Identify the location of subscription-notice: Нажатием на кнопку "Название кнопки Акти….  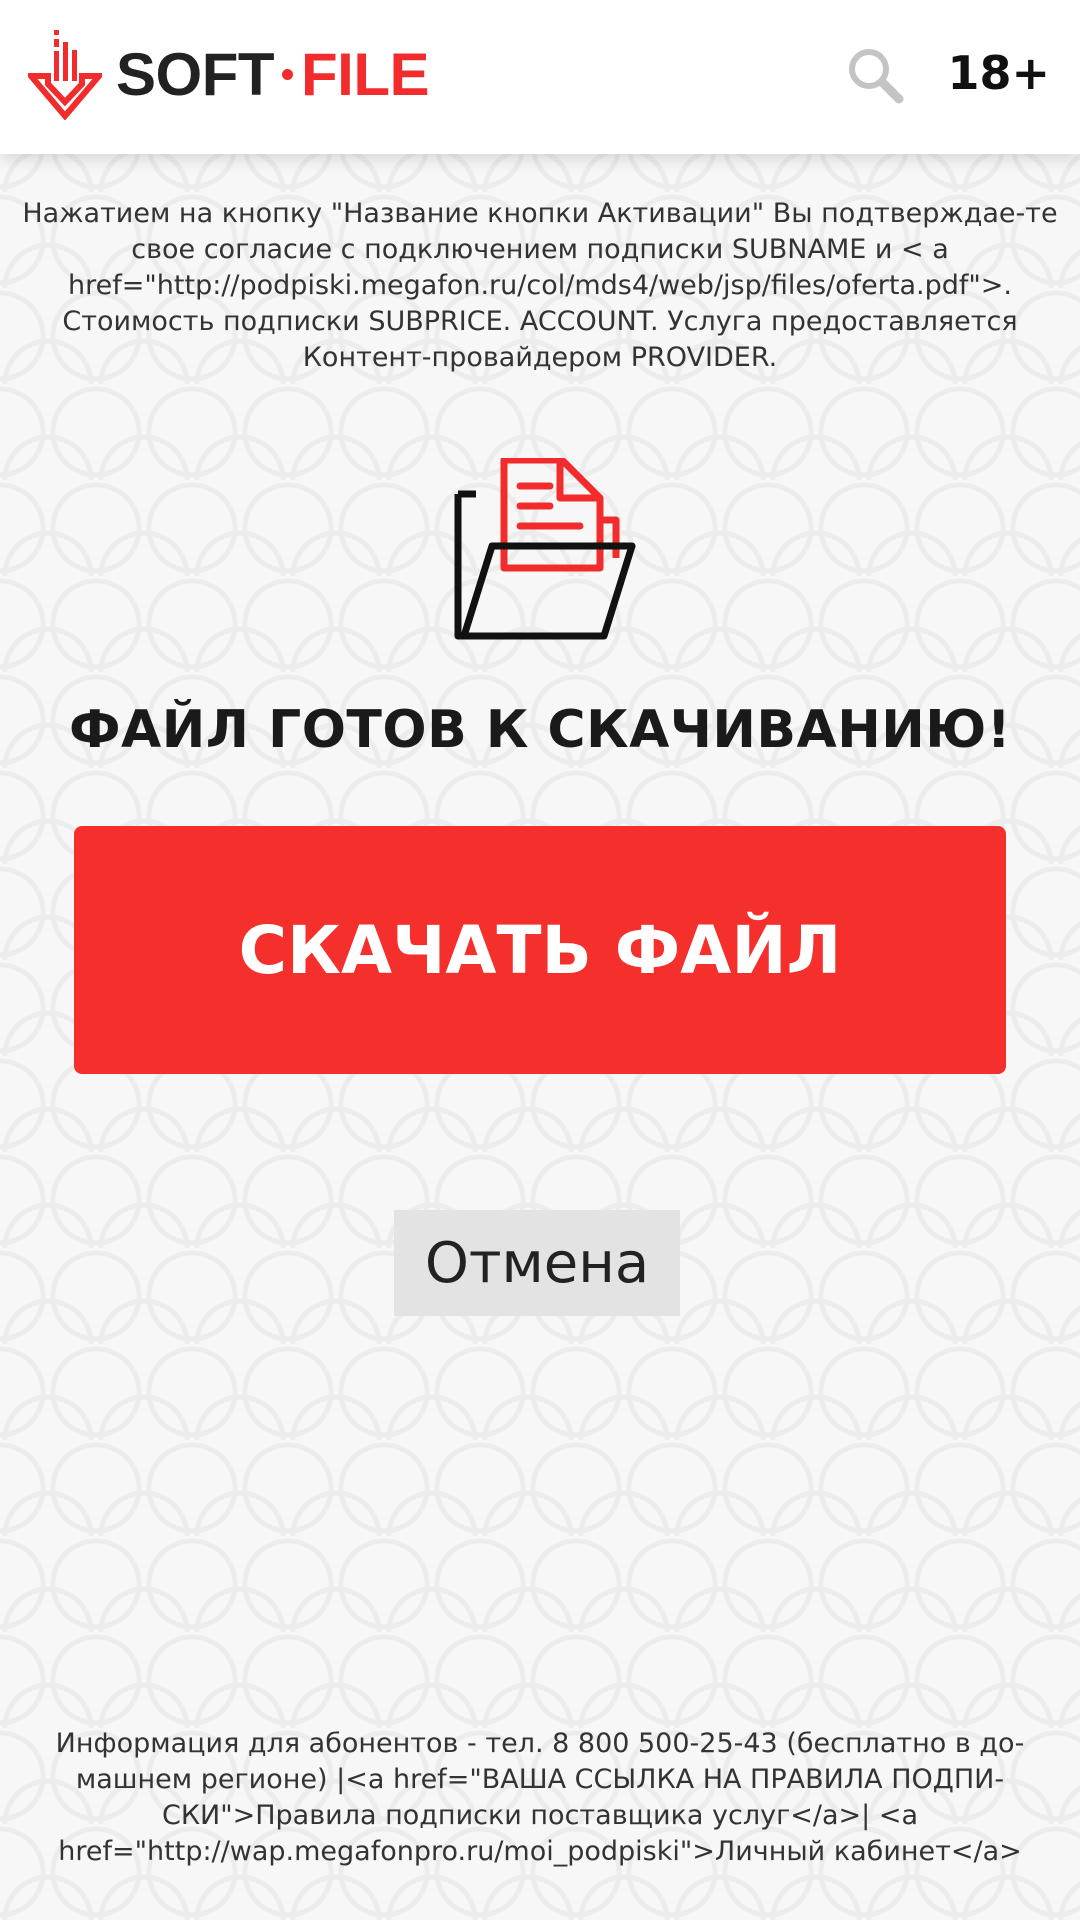
(540, 285).